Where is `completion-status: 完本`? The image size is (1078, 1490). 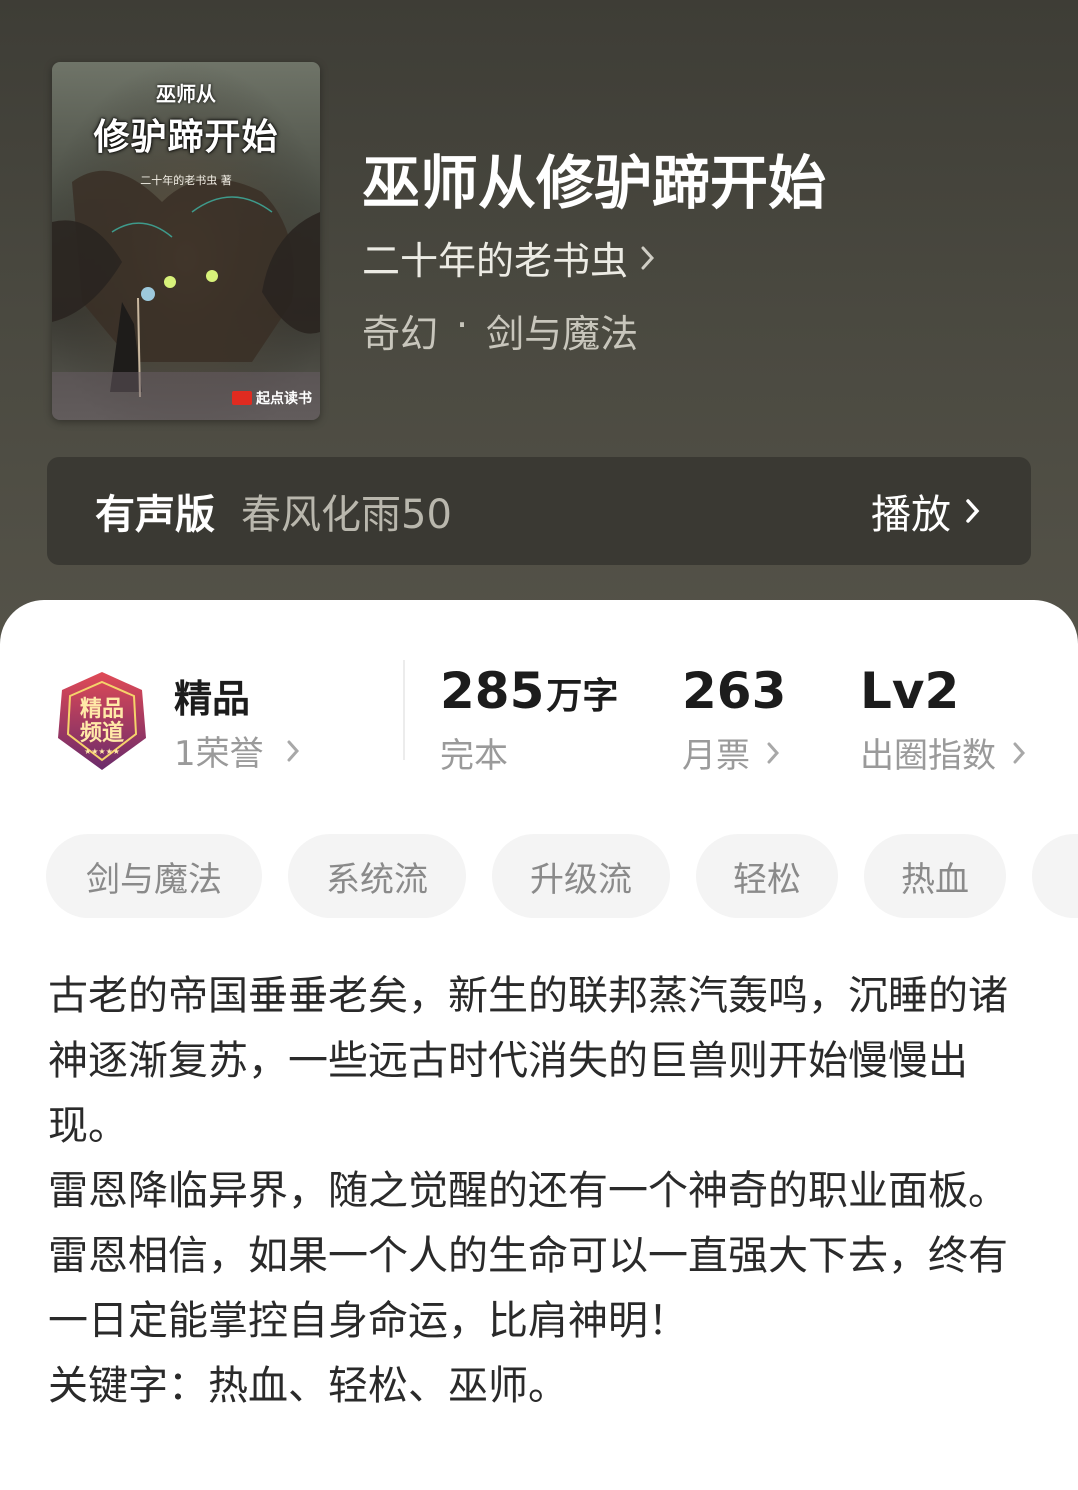
completion-status: 完本 is located at coordinates (474, 756).